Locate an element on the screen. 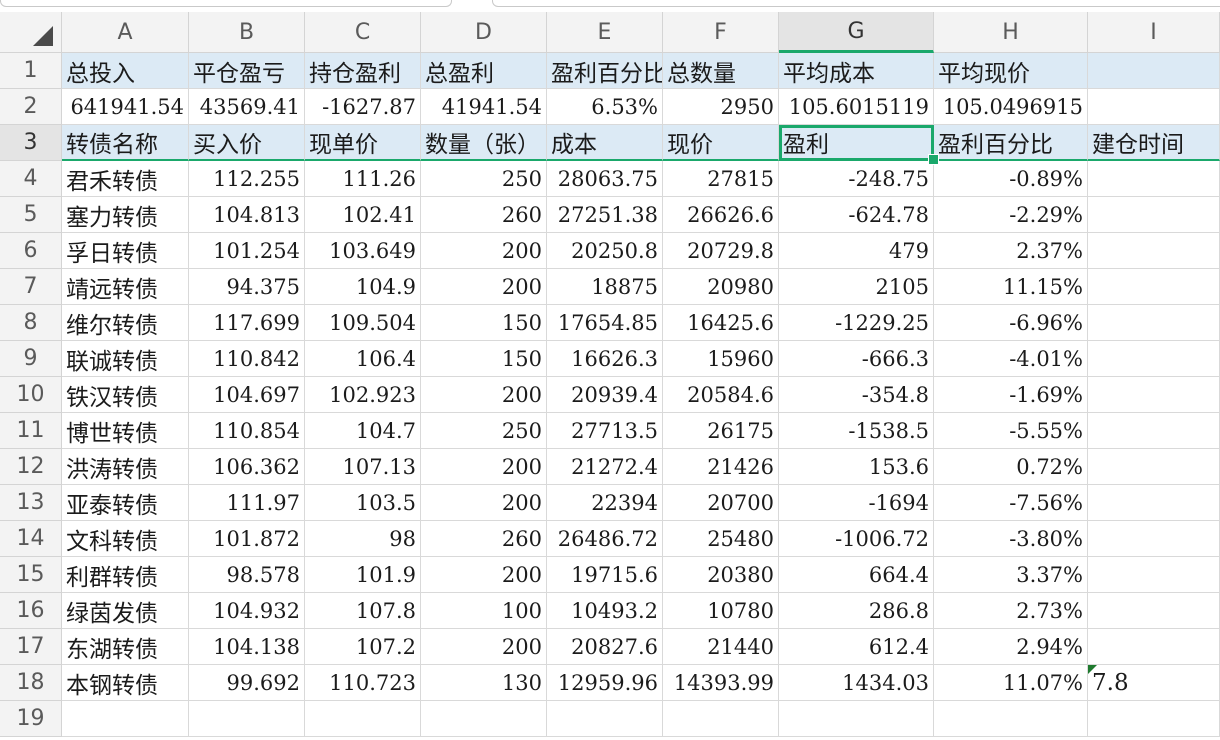 The width and height of the screenshot is (1220, 740). cell-g13: -1694 is located at coordinates (856, 503).